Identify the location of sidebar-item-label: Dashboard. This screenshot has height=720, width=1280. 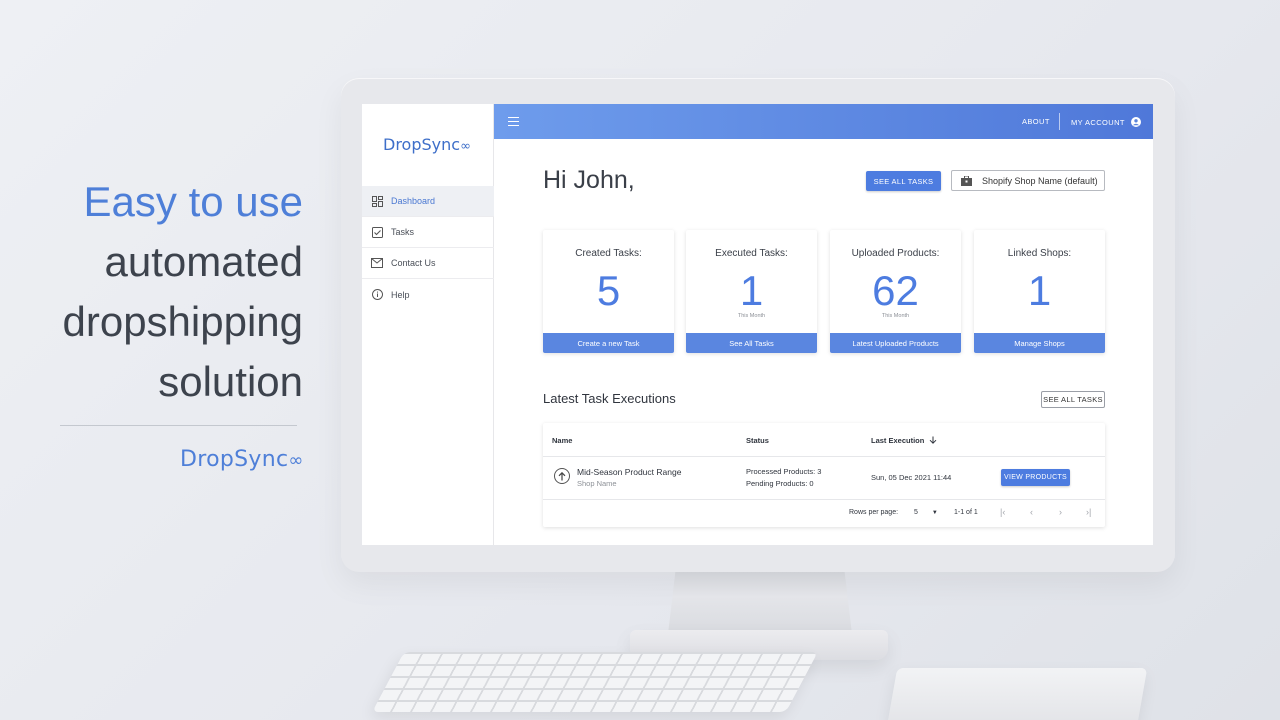
(413, 201).